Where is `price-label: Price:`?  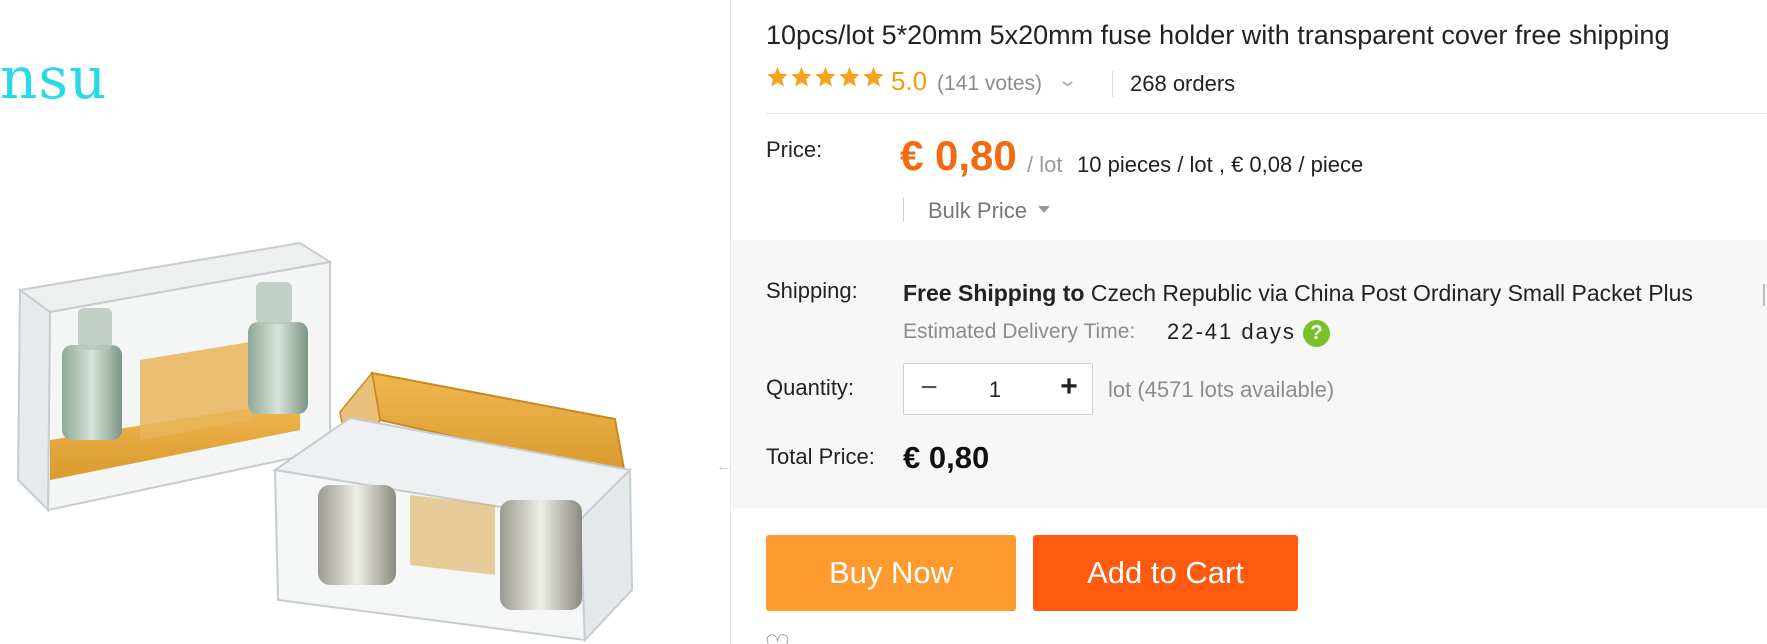
price-label: Price: is located at coordinates (794, 149).